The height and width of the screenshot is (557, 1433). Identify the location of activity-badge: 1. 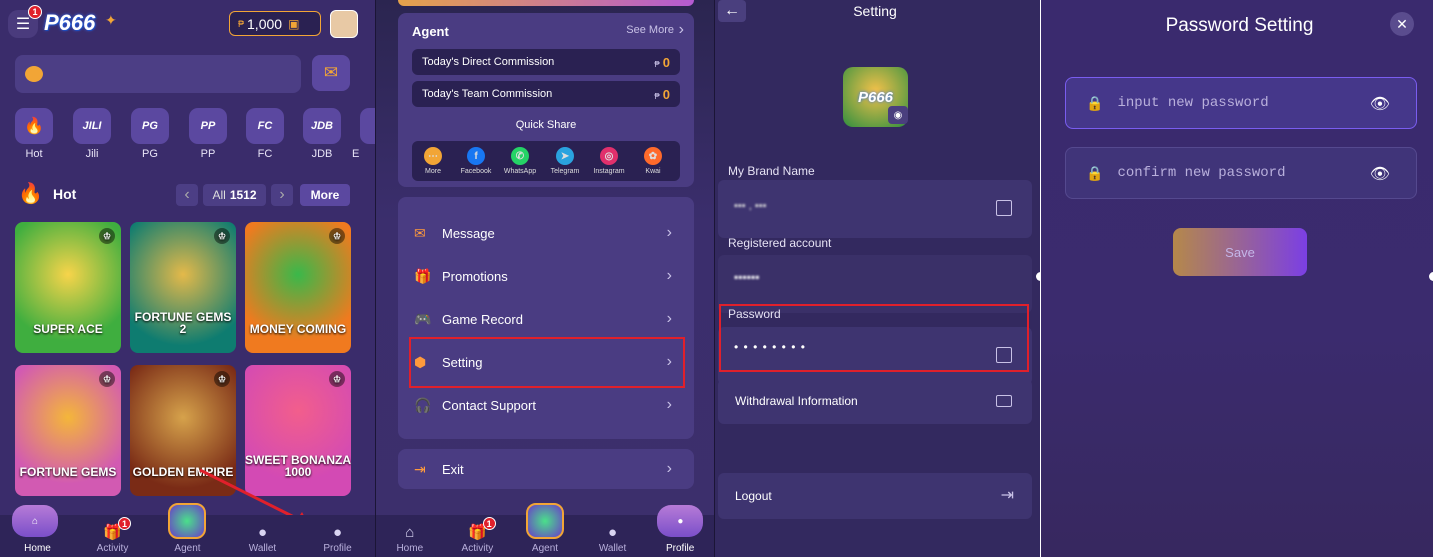
(124, 523).